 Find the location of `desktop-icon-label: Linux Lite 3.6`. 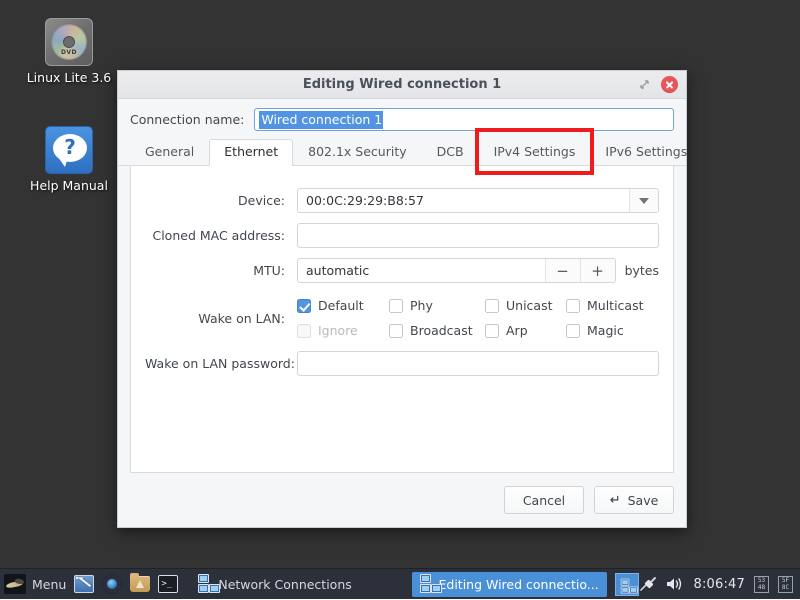

desktop-icon-label: Linux Lite 3.6 is located at coordinates (69, 77).